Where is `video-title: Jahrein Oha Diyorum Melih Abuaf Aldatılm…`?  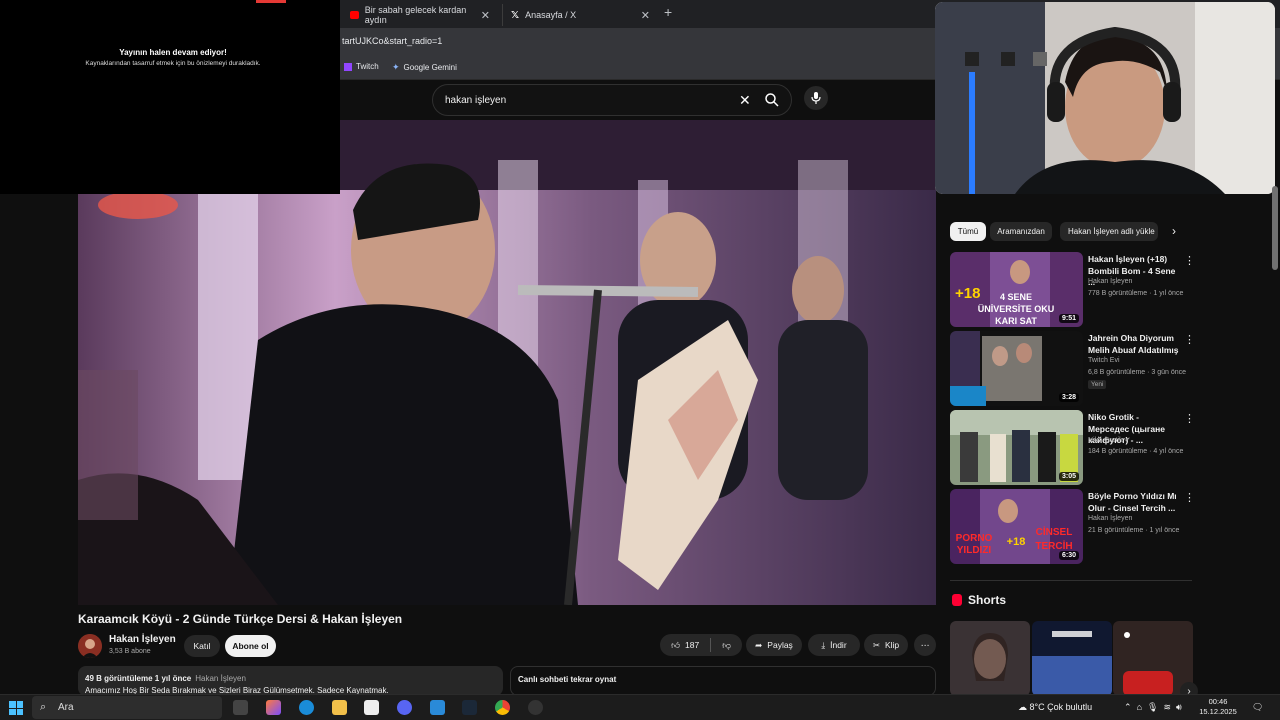
video-title: Jahrein Oha Diyorum Melih Abuaf Aldatılm… is located at coordinates (1134, 344).